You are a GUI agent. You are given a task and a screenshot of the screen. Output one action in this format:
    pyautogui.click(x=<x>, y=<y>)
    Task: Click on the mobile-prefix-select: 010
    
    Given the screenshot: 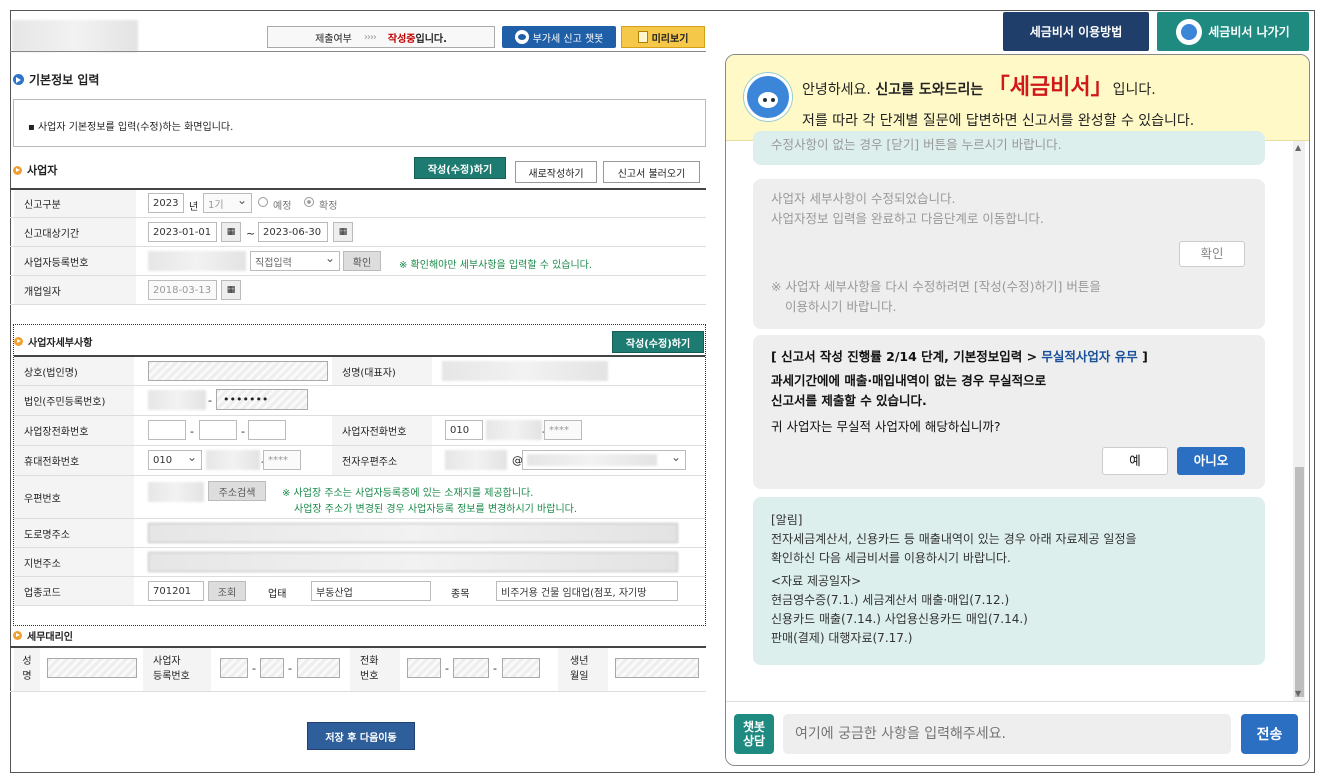 What is the action you would take?
    pyautogui.click(x=175, y=460)
    